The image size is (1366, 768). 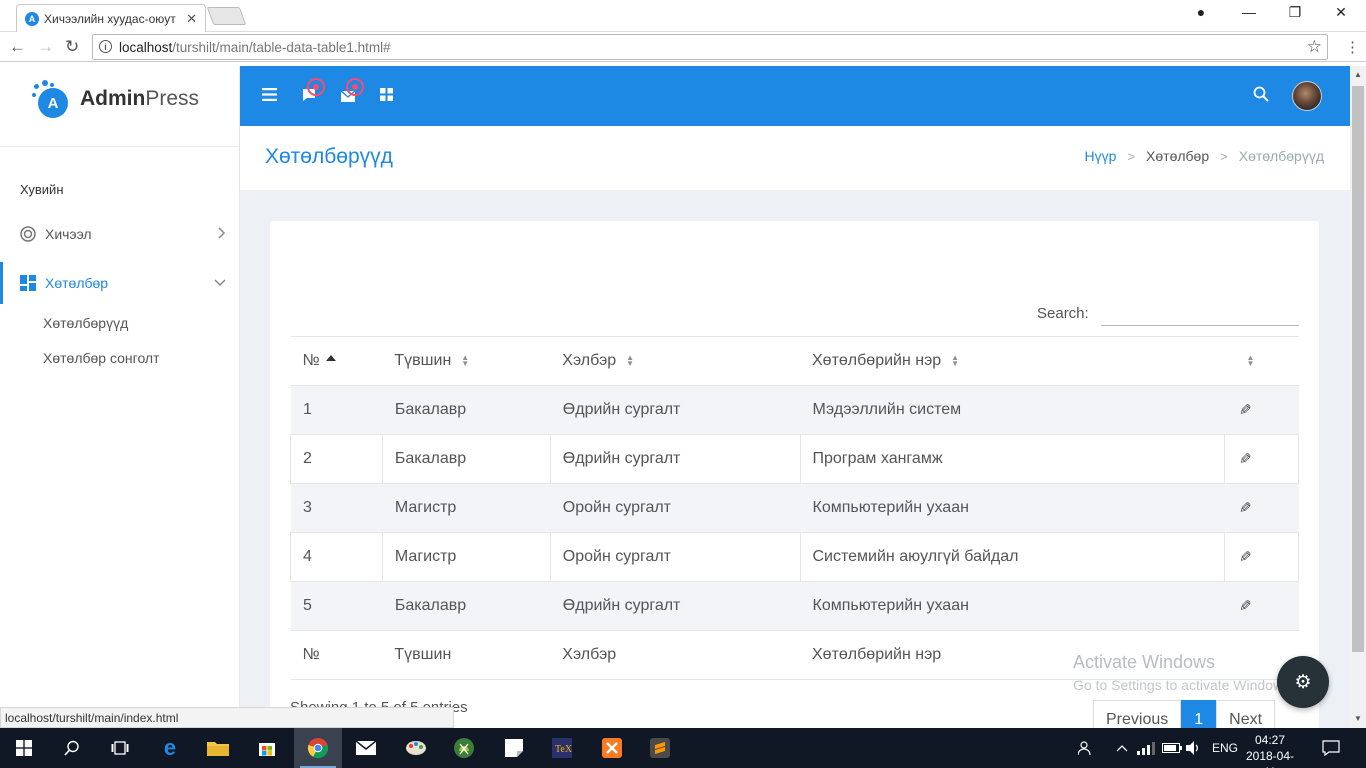 What do you see at coordinates (796, 96) in the screenshot?
I see `top-header` at bounding box center [796, 96].